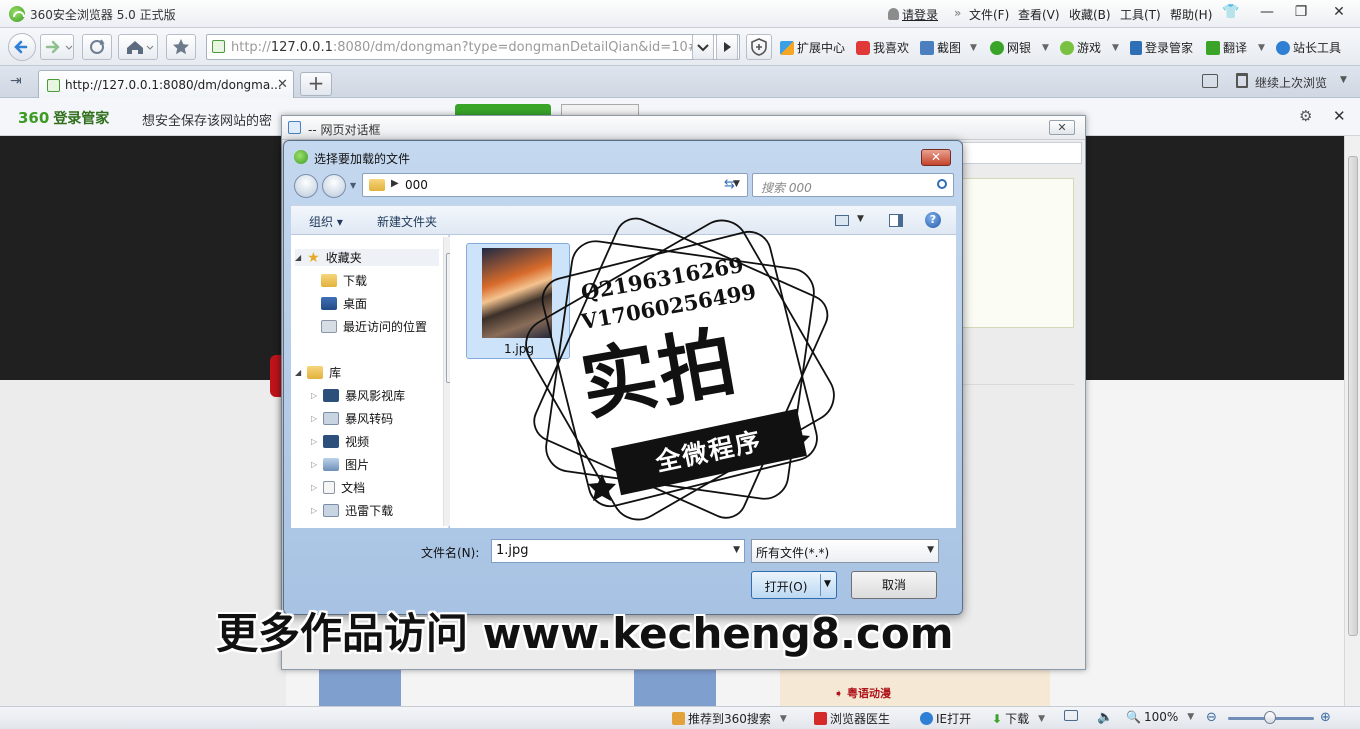 This screenshot has width=1360, height=729. I want to click on cancel-button: 取消, so click(894, 585).